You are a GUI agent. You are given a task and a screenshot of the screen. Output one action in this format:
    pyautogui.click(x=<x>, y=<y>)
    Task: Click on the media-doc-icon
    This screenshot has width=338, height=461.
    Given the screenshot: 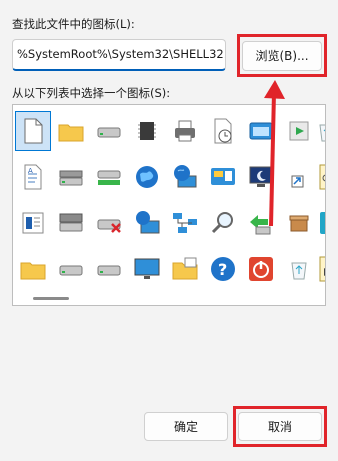 What is the action you would take?
    pyautogui.click(x=322, y=269)
    